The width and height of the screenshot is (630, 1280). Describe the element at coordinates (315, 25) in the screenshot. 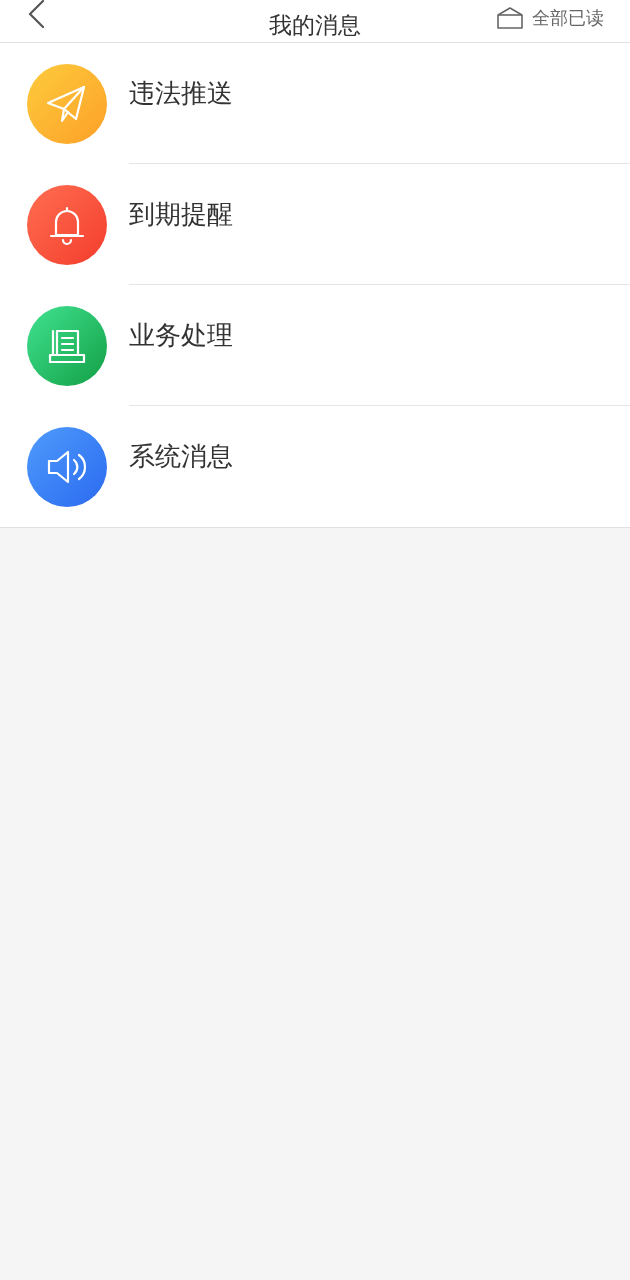

I see `page-title: 我的消息` at that location.